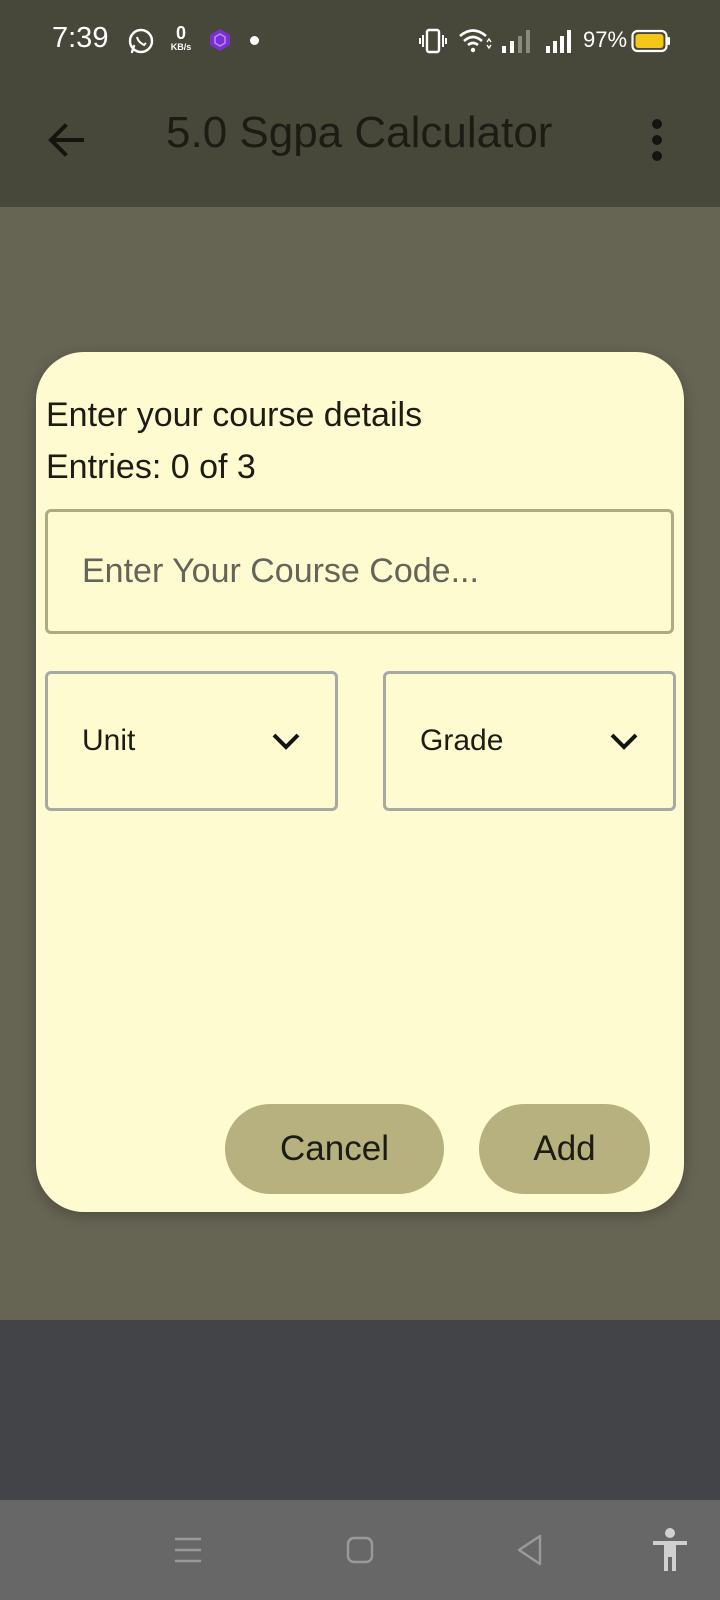 This screenshot has height=1600, width=720. What do you see at coordinates (220, 40) in the screenshot?
I see `app-notification-icon` at bounding box center [220, 40].